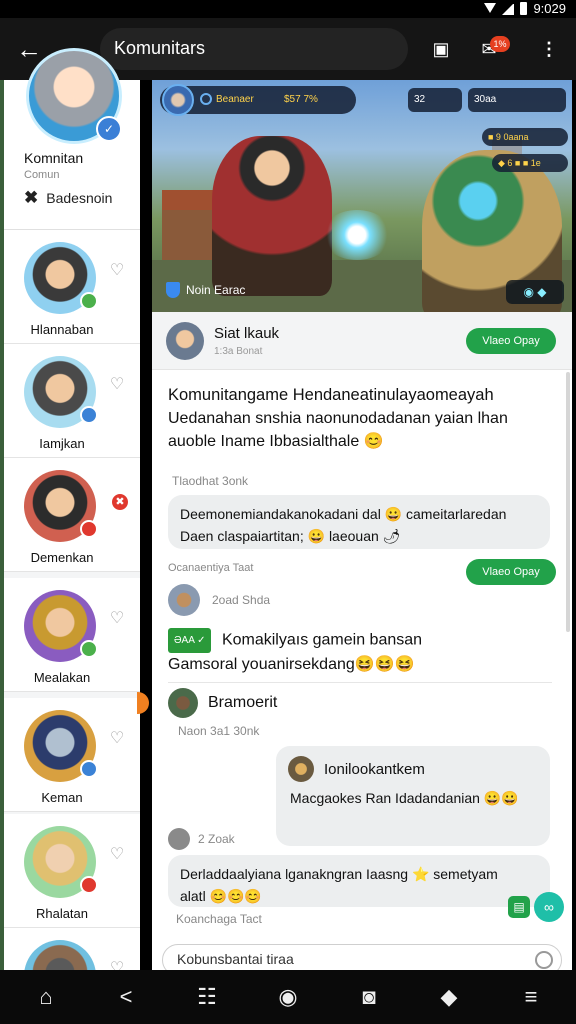 The height and width of the screenshot is (1024, 576). Describe the element at coordinates (490, 8) in the screenshot. I see `wifi-icon` at that location.